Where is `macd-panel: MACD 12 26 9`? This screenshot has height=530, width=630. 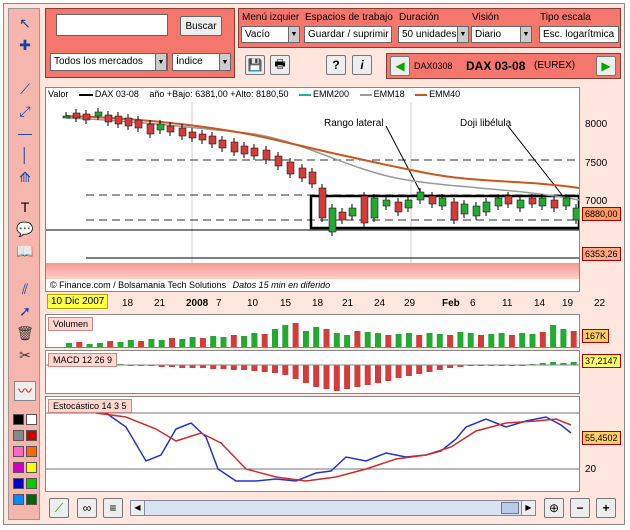 macd-panel: MACD 12 26 9 is located at coordinates (312, 372).